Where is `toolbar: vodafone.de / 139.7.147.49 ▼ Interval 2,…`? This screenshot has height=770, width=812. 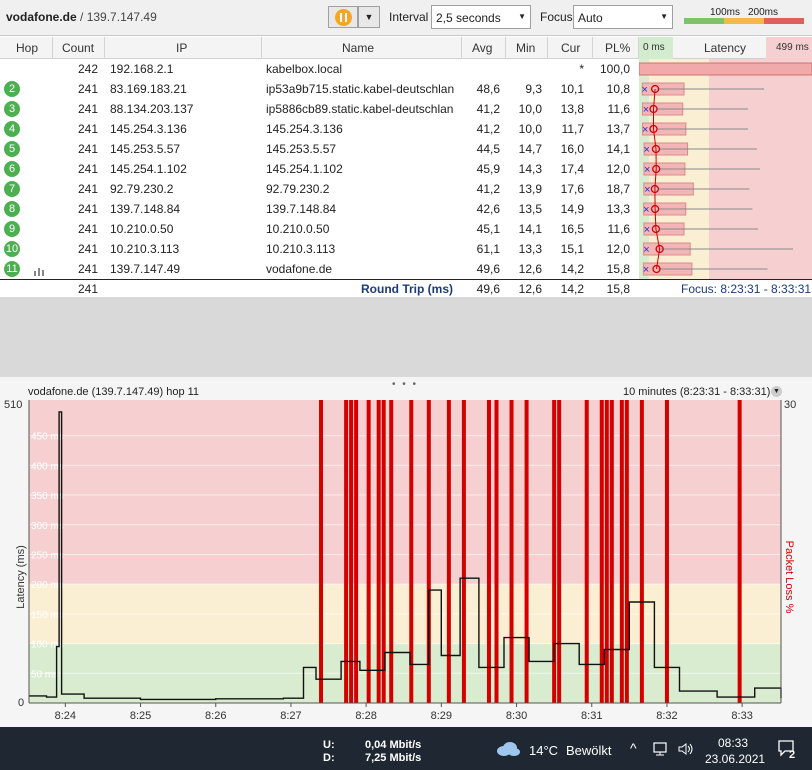
toolbar: vodafone.de / 139.7.147.49 ▼ Interval 2,… is located at coordinates (406, 18).